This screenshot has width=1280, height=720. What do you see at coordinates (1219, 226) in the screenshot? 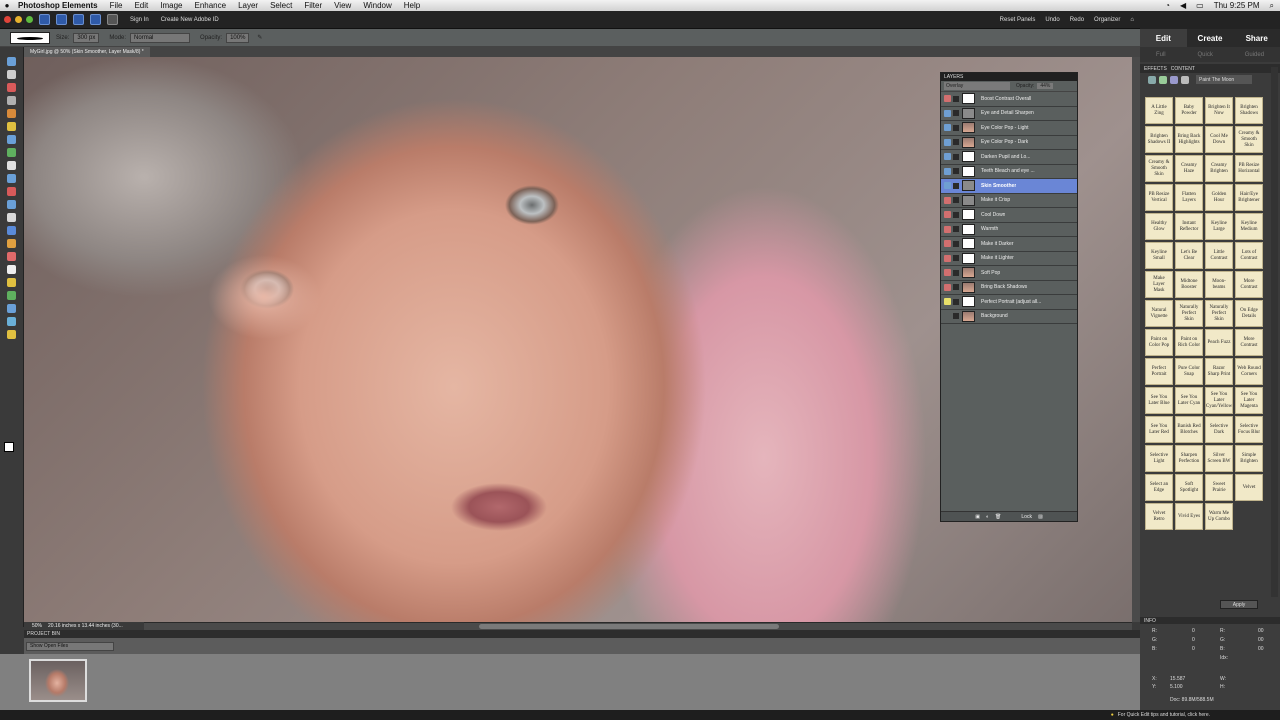
I see `effect-thumbnail: Keyline Large` at bounding box center [1219, 226].